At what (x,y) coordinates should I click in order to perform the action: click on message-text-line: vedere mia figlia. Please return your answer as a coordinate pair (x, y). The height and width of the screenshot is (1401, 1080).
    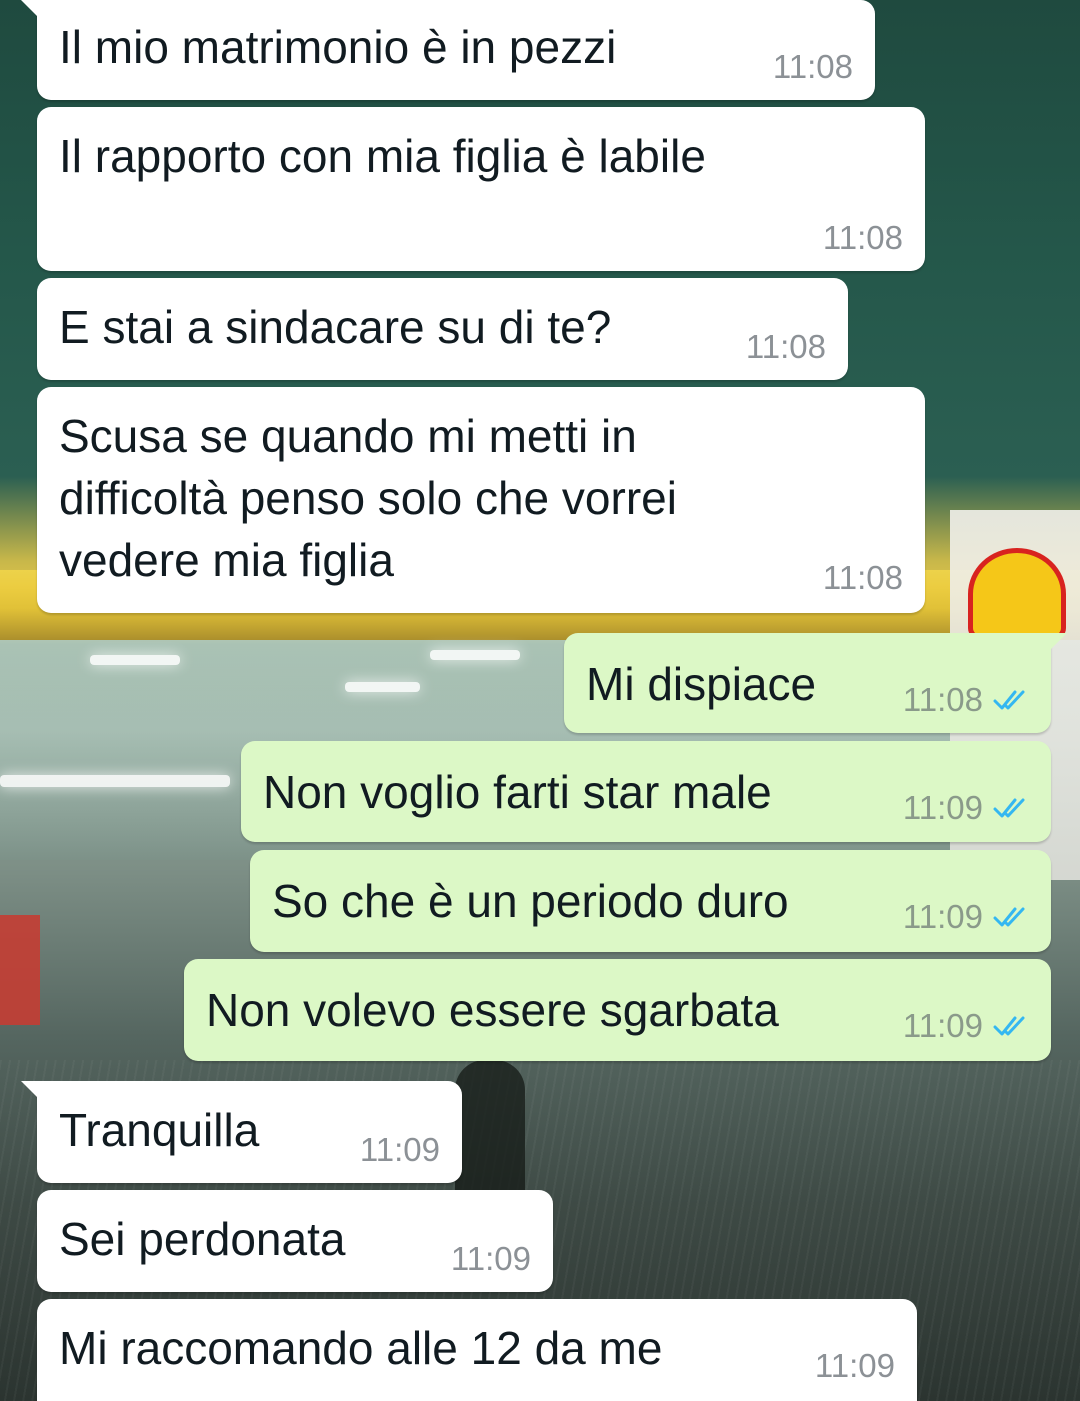
    Looking at the image, I should click on (226, 560).